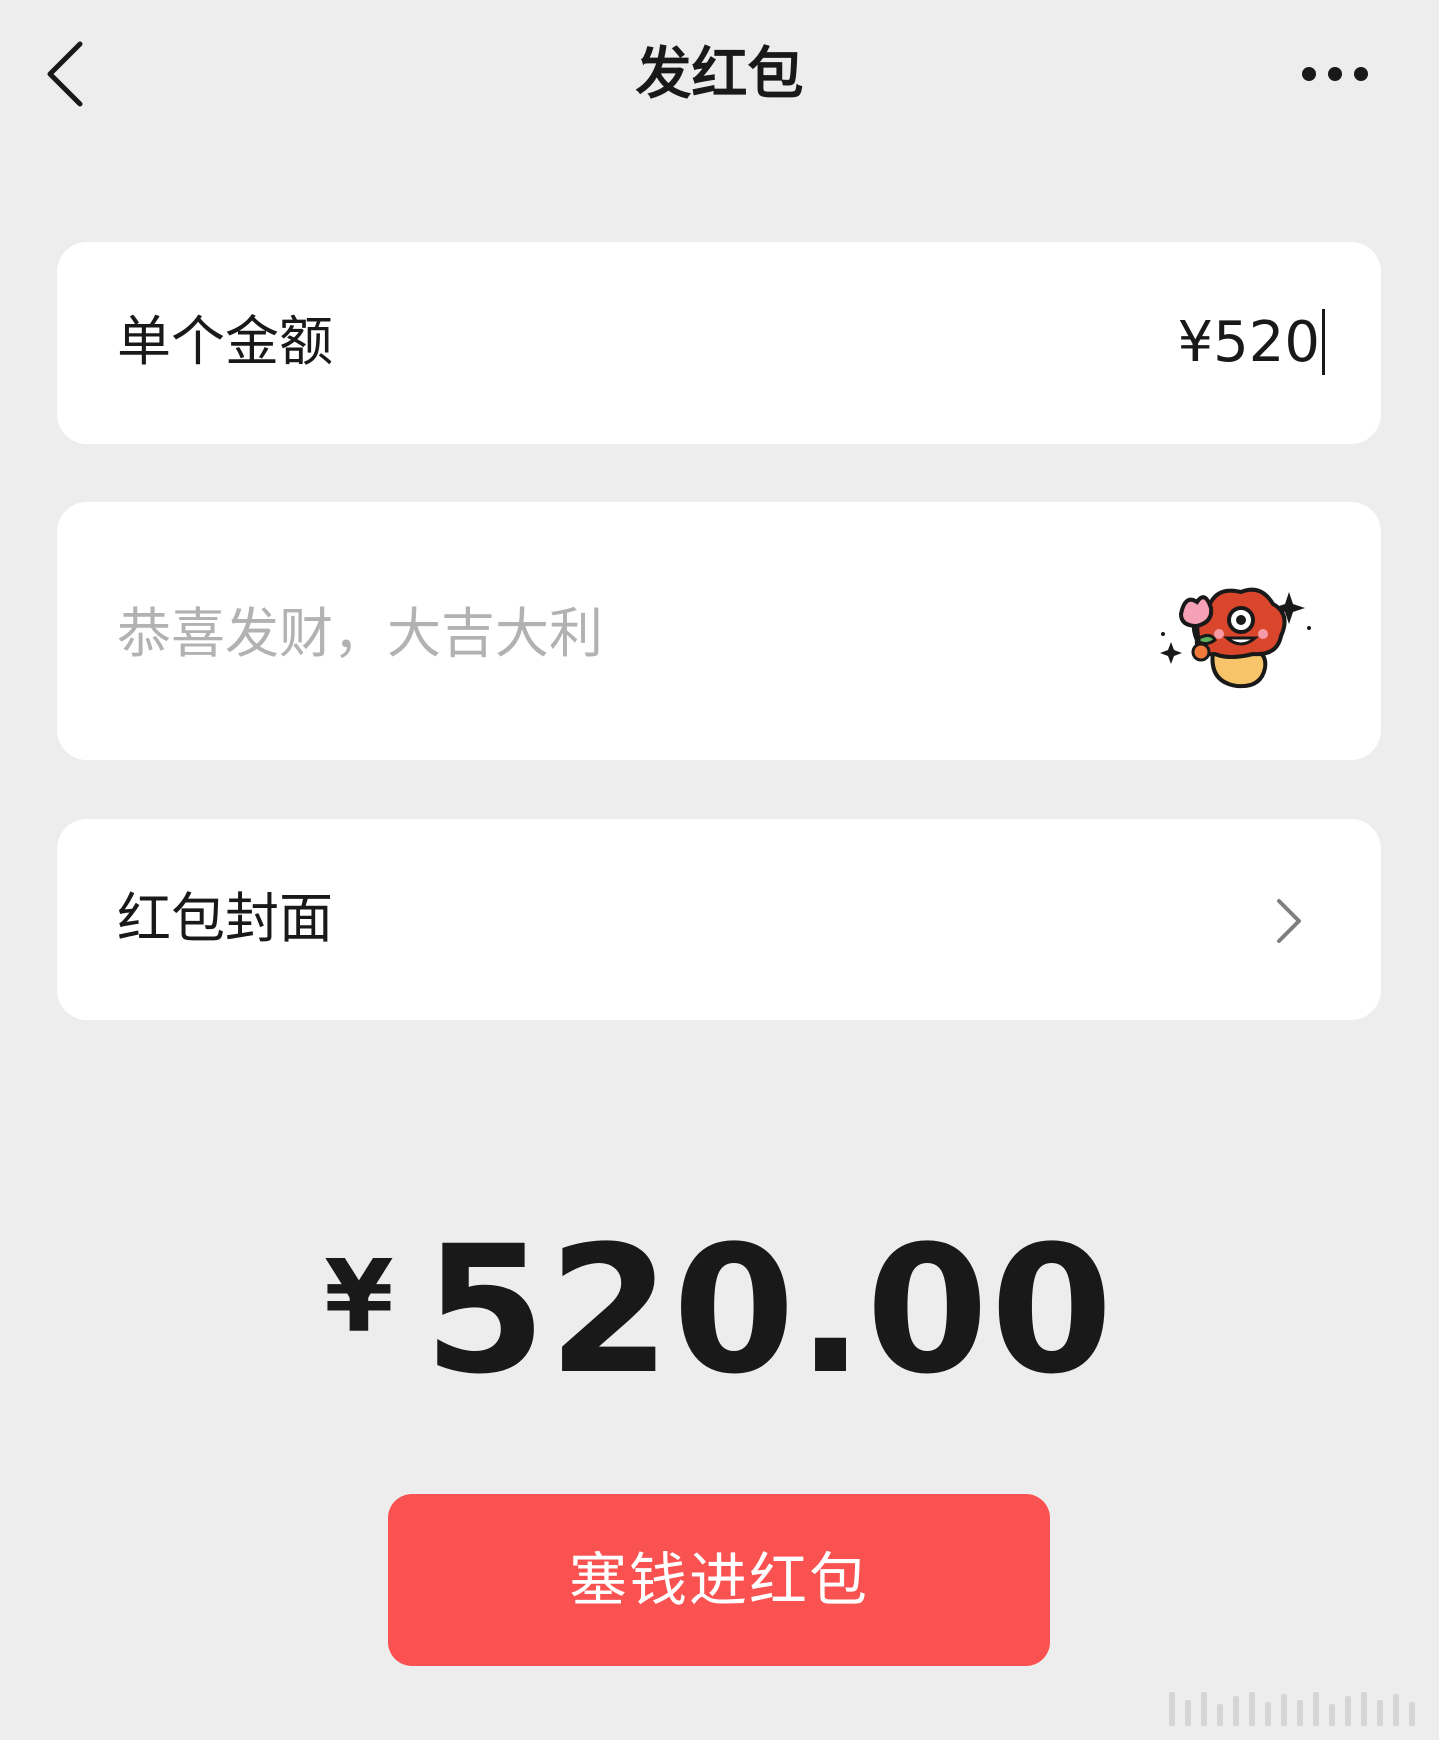  I want to click on total-amount: ¥520.00, so click(719, 1310).